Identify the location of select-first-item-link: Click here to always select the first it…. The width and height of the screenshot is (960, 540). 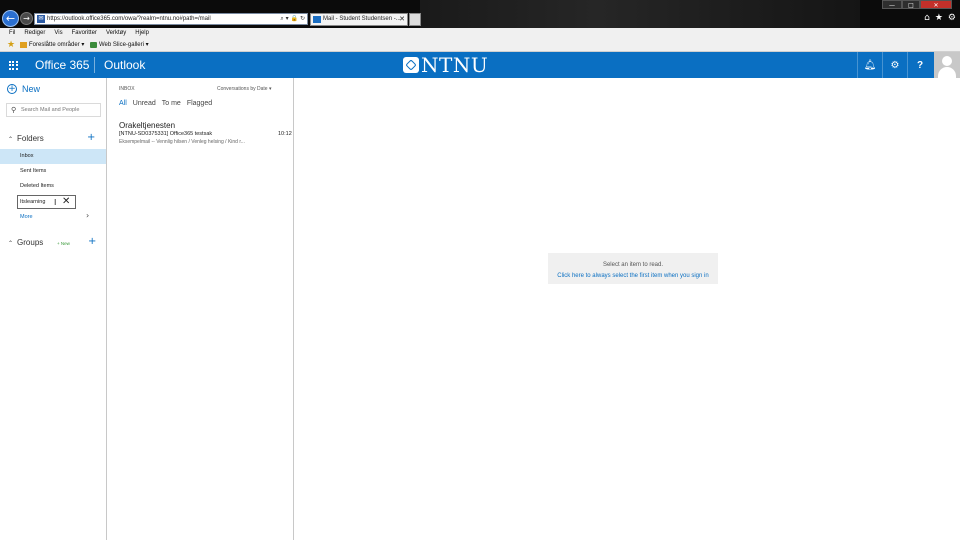
(633, 276).